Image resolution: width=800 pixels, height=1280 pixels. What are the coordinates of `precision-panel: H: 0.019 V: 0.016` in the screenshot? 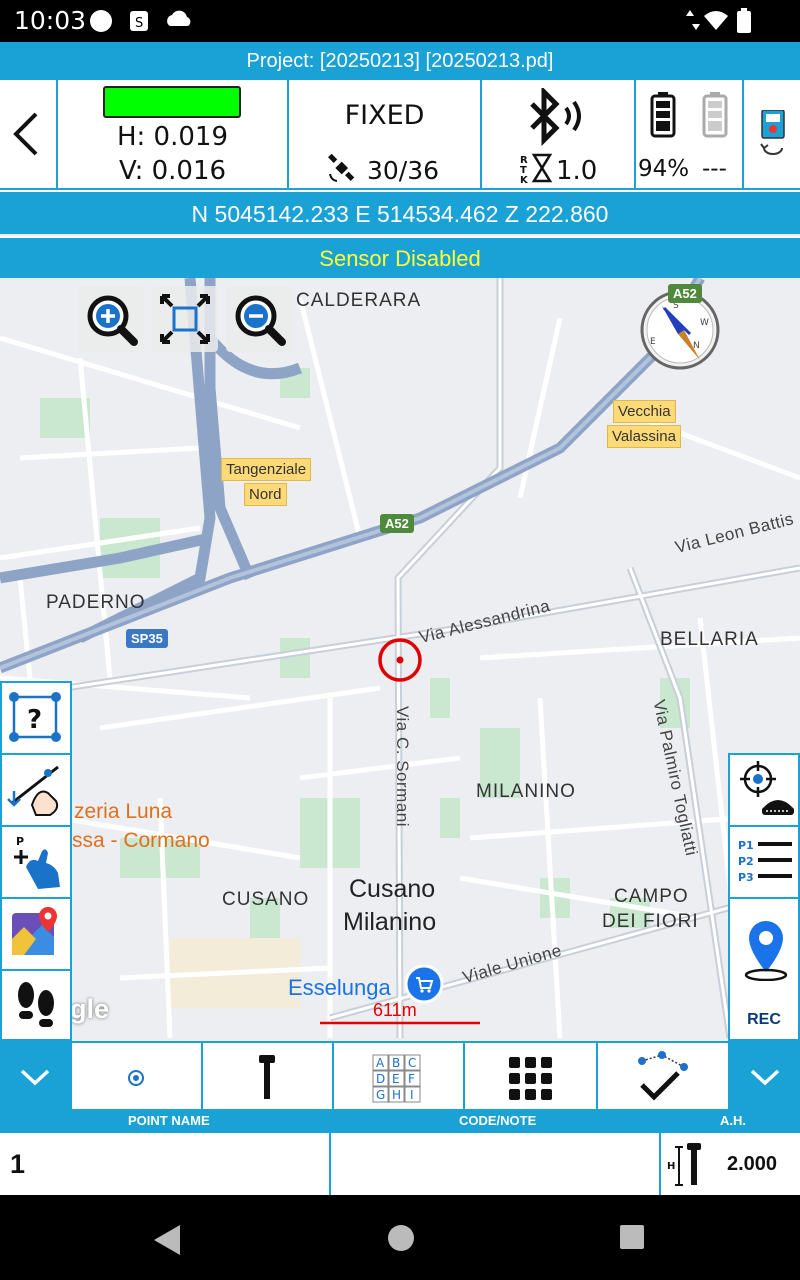 It's located at (172, 134).